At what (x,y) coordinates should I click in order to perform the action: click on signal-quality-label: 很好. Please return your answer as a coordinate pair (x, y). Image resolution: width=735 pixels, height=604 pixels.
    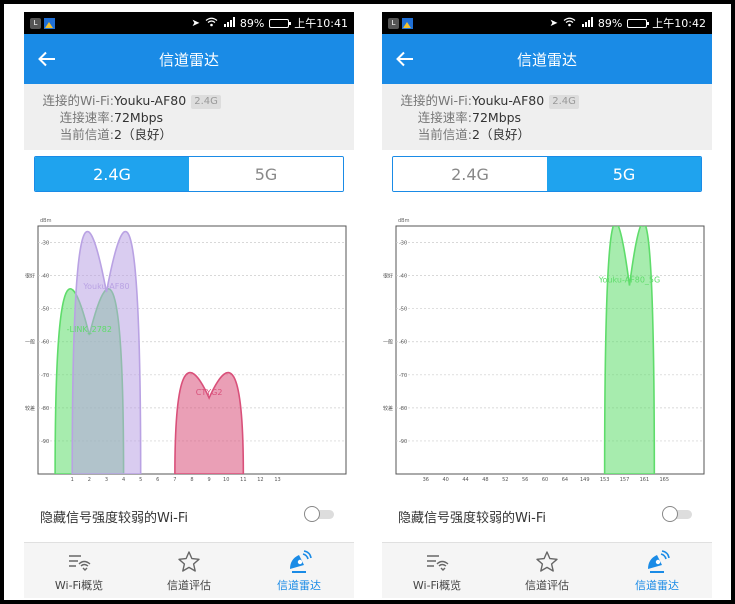
    Looking at the image, I should click on (388, 276).